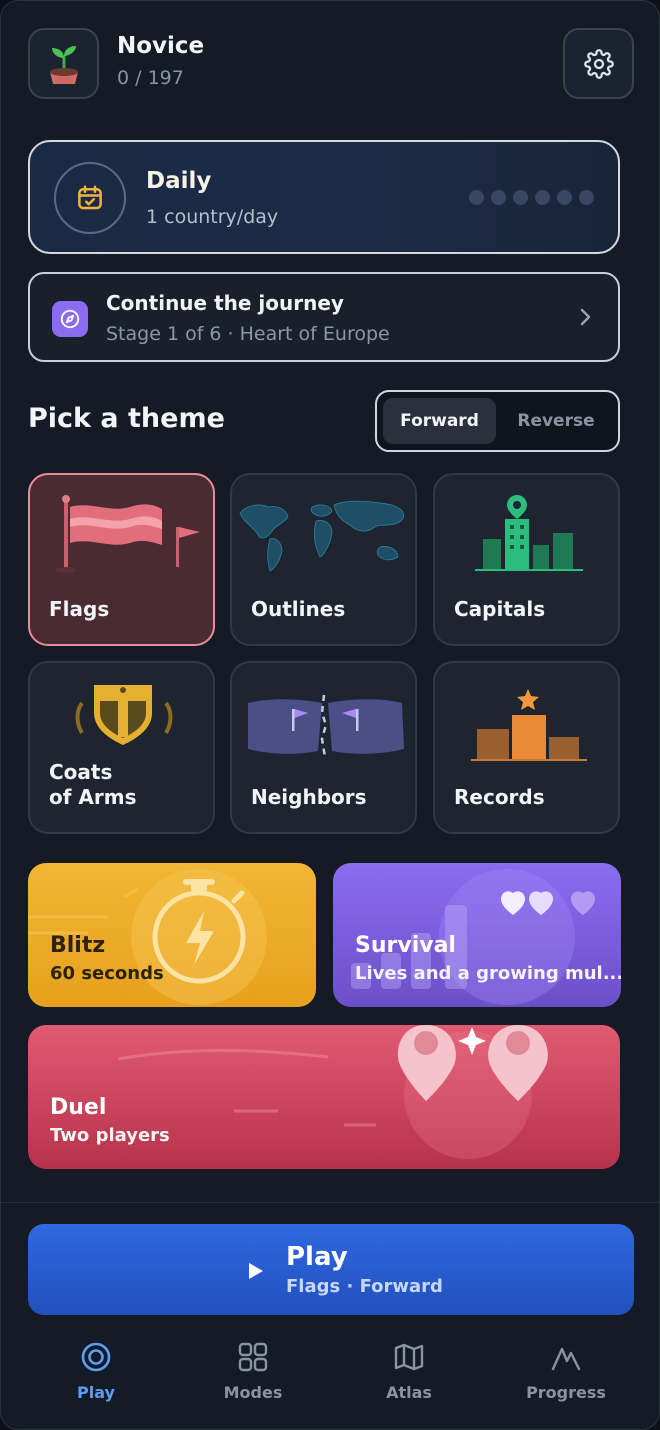 The height and width of the screenshot is (1430, 660). What do you see at coordinates (500, 609) in the screenshot?
I see `theme-label: Capitals` at bounding box center [500, 609].